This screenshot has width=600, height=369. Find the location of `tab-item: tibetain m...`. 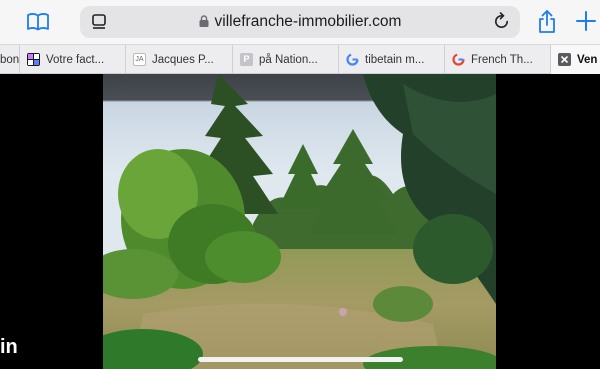

tab-item: tibetain m... is located at coordinates (392, 59).